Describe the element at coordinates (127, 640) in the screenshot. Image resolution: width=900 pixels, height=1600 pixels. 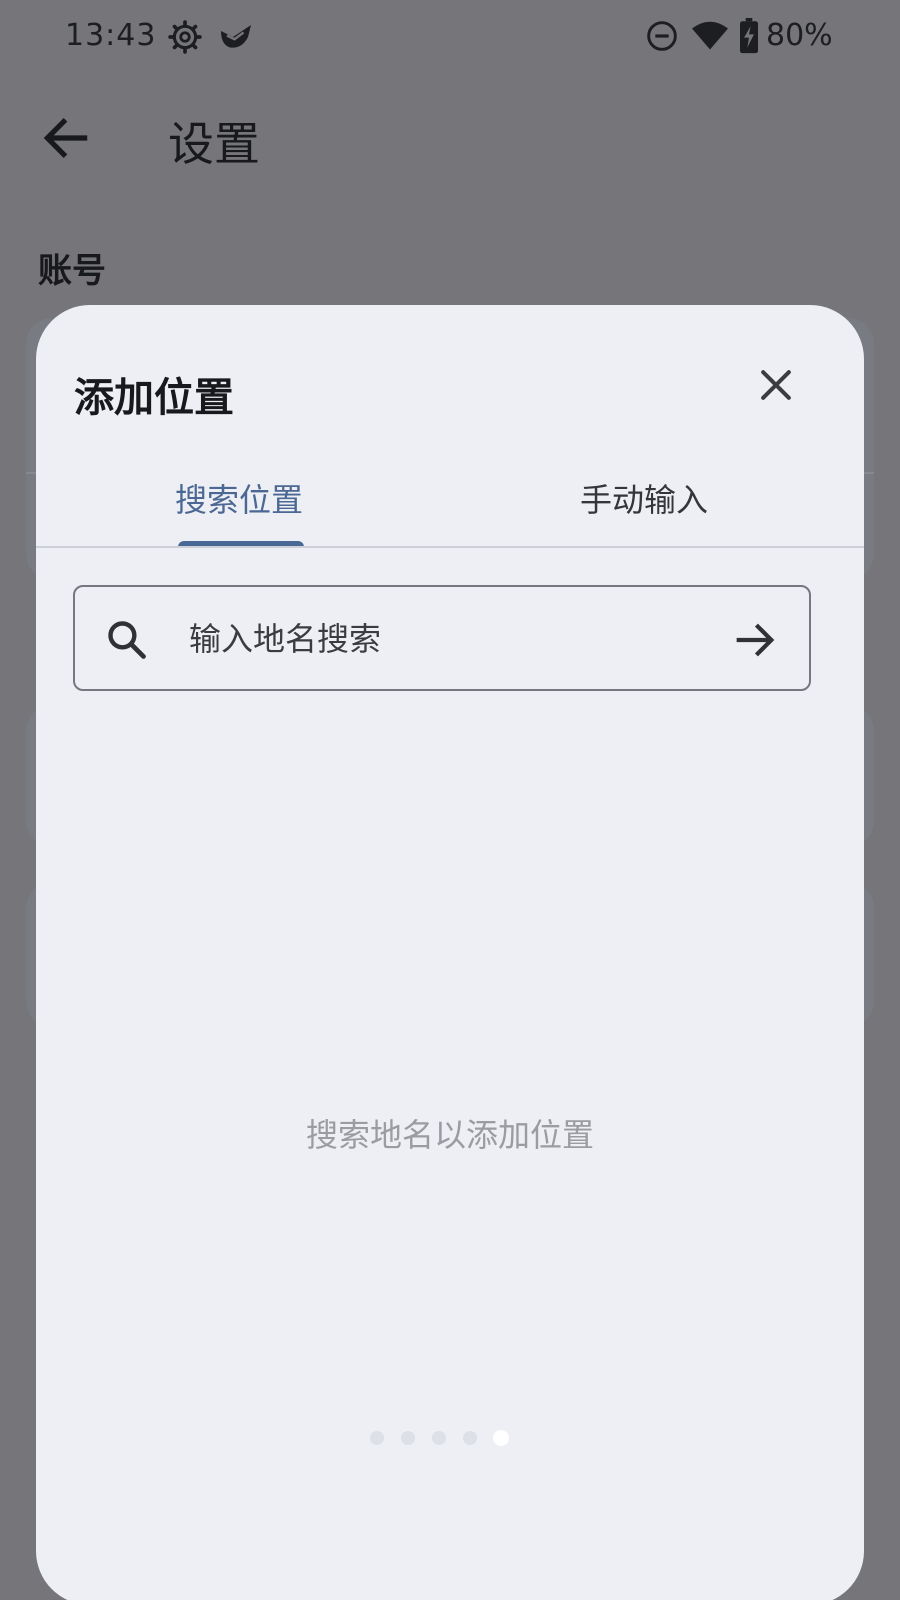
I see `search-icon` at that location.